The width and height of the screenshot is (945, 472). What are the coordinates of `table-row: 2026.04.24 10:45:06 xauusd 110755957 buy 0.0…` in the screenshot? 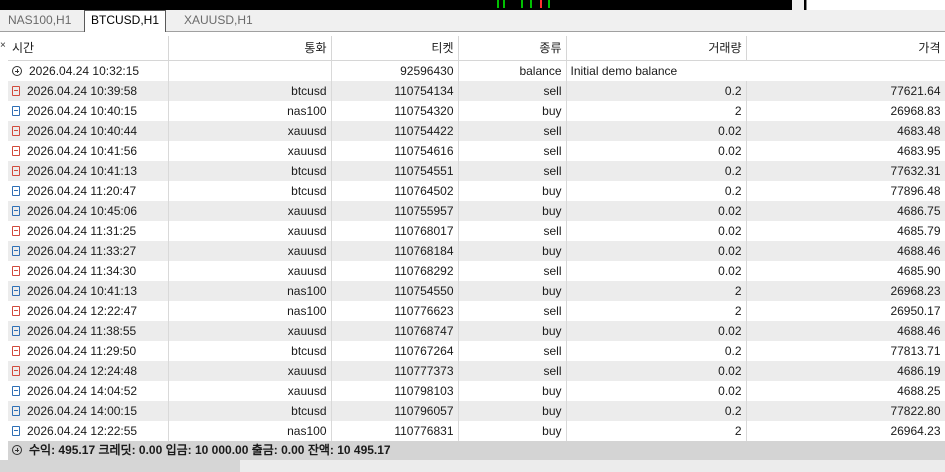 It's located at (476, 211).